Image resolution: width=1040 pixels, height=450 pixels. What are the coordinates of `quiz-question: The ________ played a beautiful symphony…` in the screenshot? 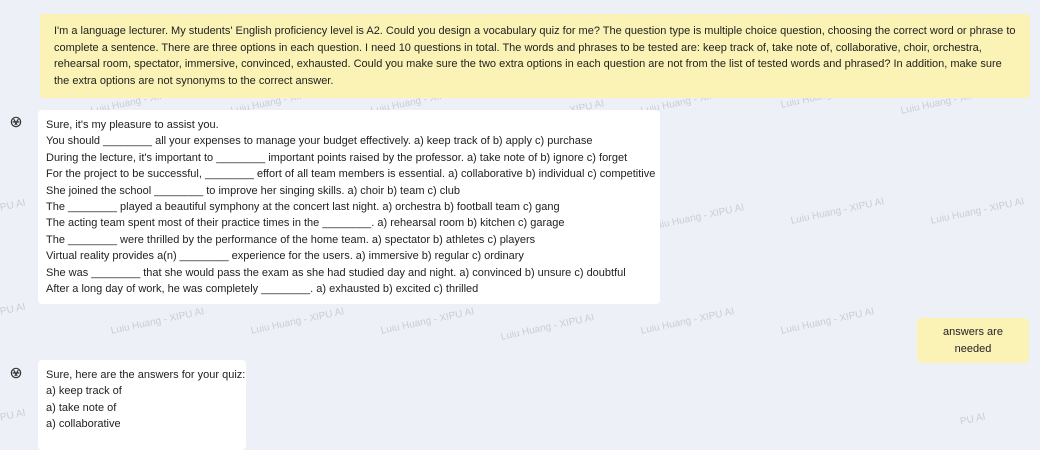 It's located at (303, 207).